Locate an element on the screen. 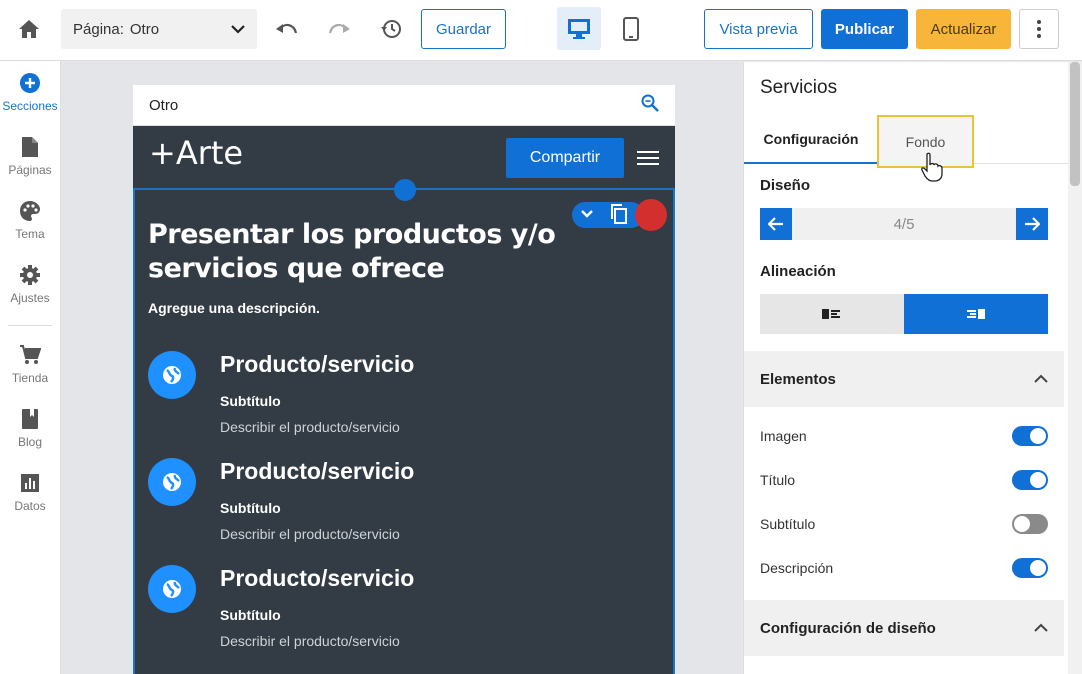 This screenshot has width=1082, height=674. design-config-group-header: Configuración de diseño is located at coordinates (904, 628).